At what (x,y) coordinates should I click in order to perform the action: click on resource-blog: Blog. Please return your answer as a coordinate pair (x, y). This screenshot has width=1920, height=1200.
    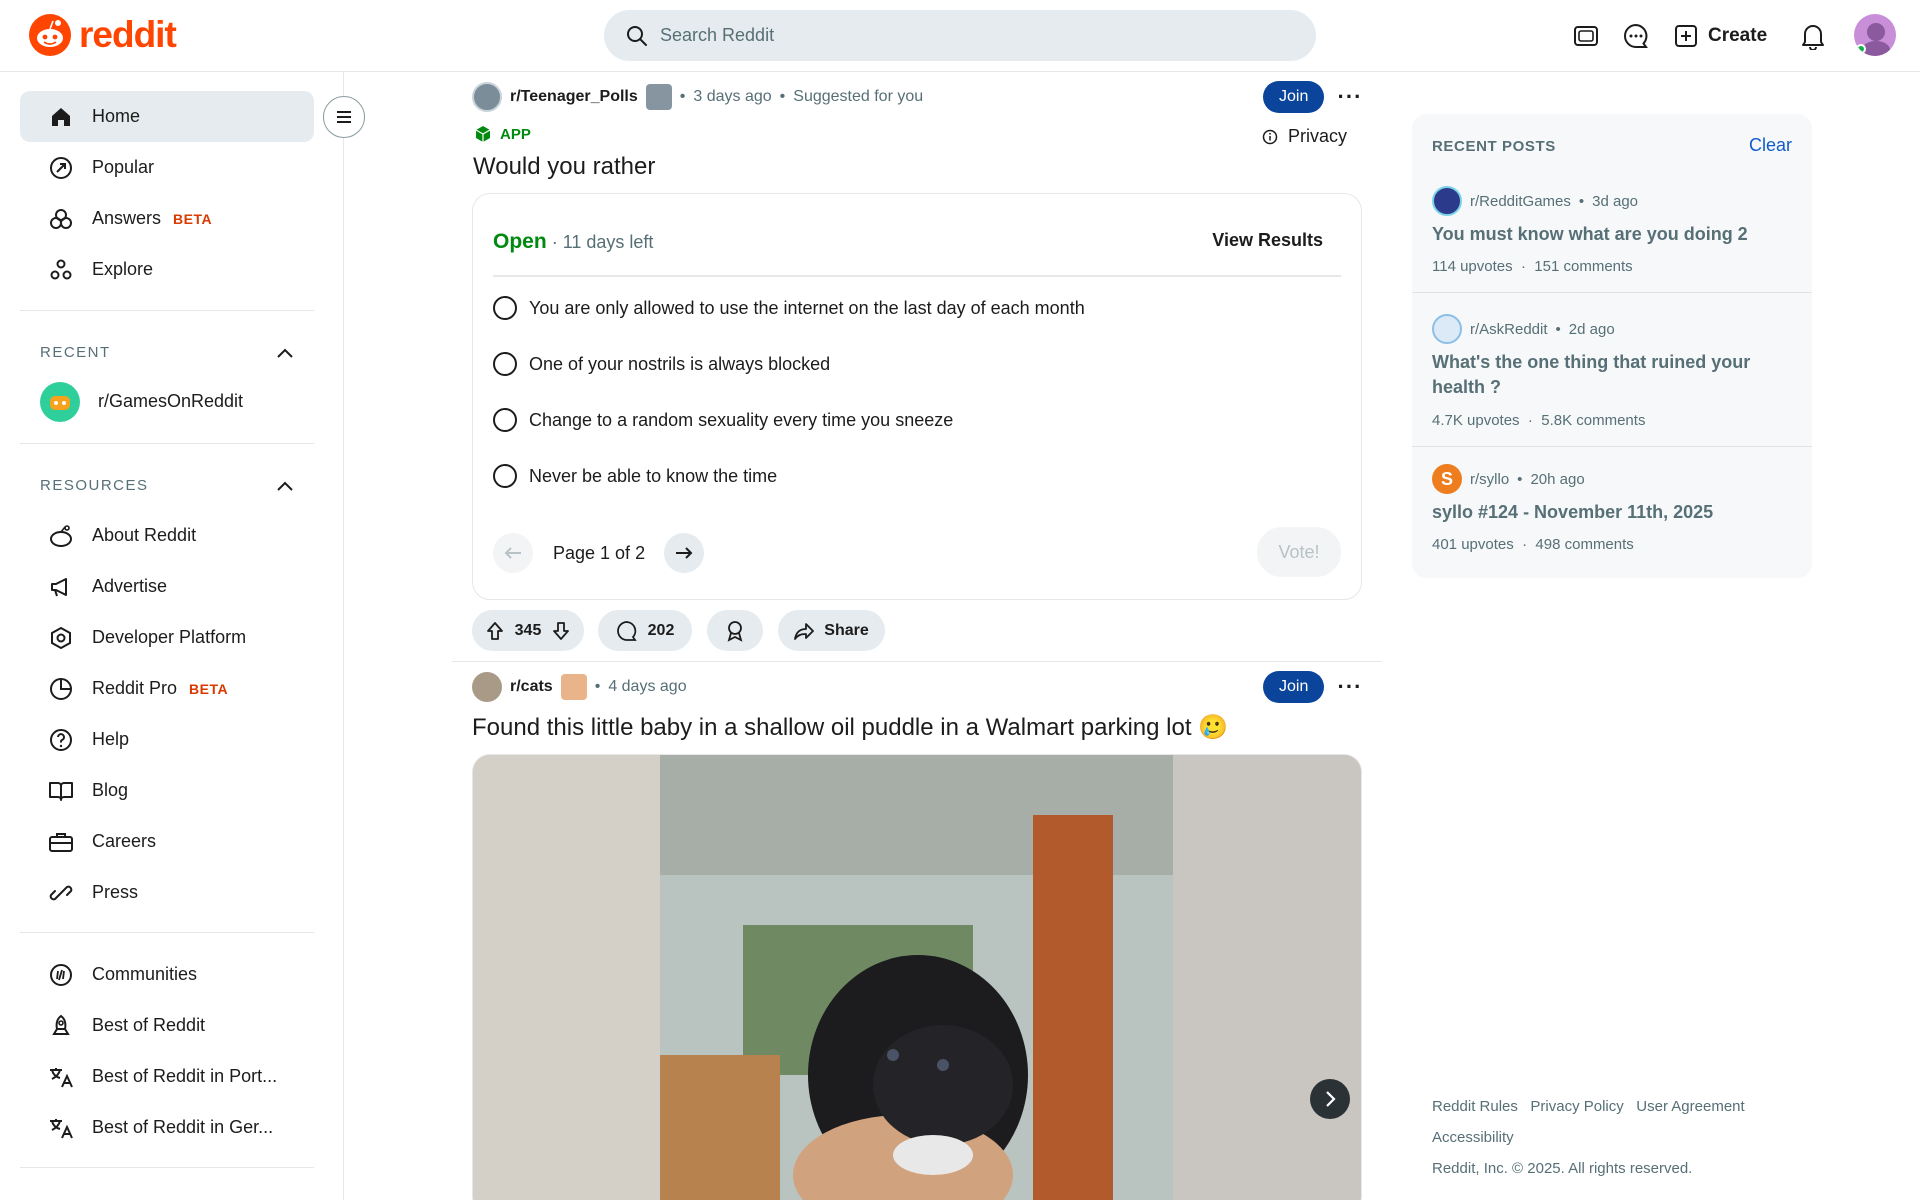
    Looking at the image, I should click on (167, 790).